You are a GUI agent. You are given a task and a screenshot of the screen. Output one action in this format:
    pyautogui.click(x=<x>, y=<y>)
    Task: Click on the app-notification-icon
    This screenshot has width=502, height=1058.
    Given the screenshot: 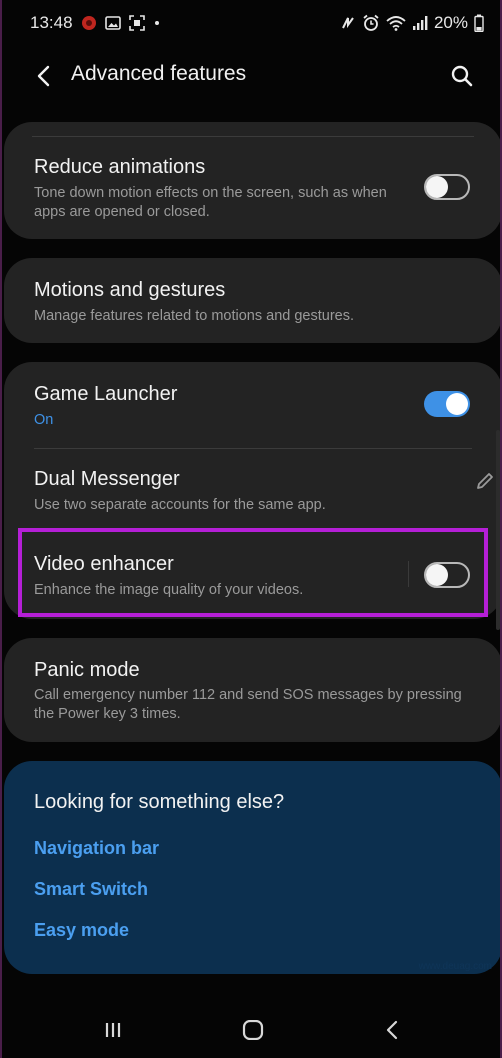 What is the action you would take?
    pyautogui.click(x=89, y=23)
    